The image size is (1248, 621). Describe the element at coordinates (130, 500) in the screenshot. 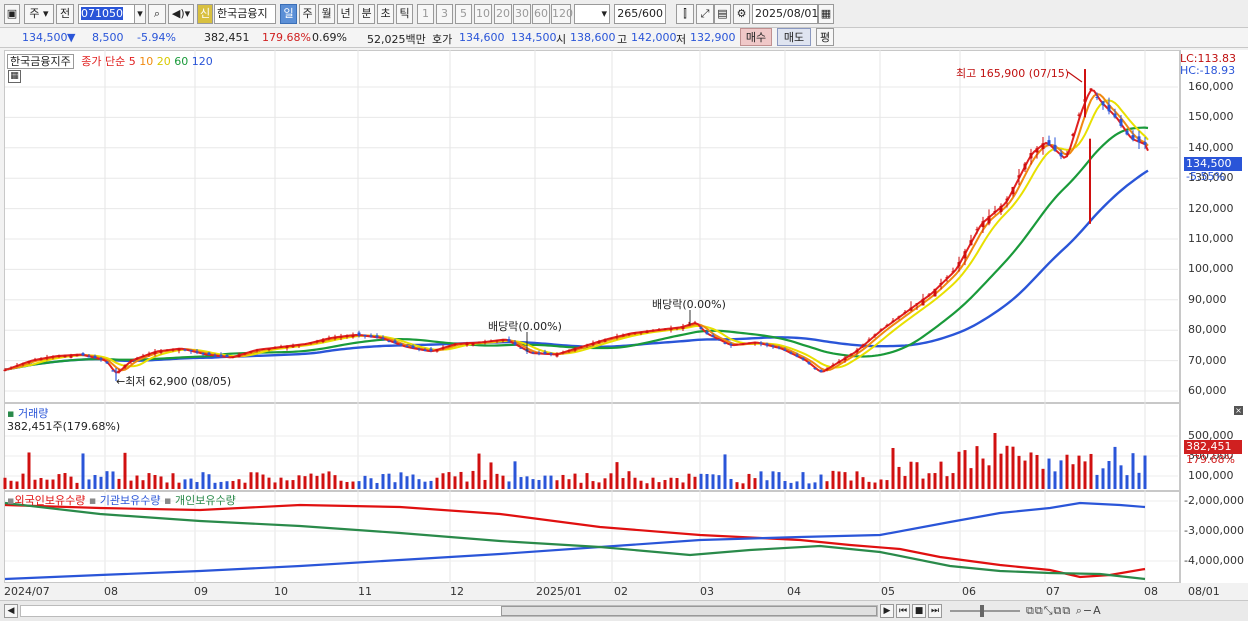

I see `institution-series-label: 기관보유수량` at that location.